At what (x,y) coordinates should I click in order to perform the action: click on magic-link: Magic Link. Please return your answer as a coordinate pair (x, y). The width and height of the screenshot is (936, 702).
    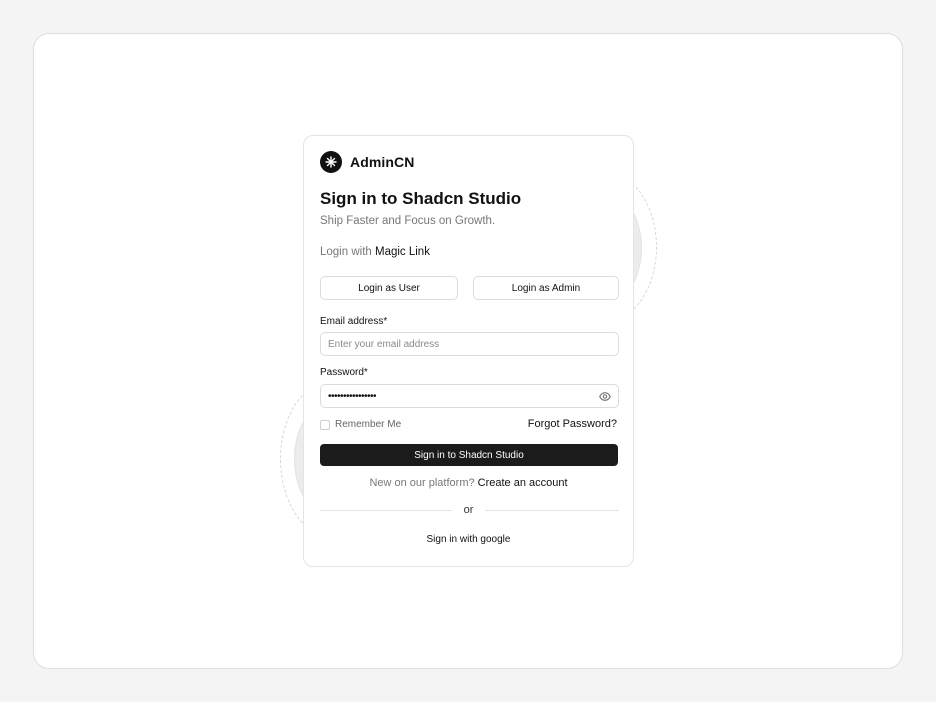
    Looking at the image, I should click on (402, 252).